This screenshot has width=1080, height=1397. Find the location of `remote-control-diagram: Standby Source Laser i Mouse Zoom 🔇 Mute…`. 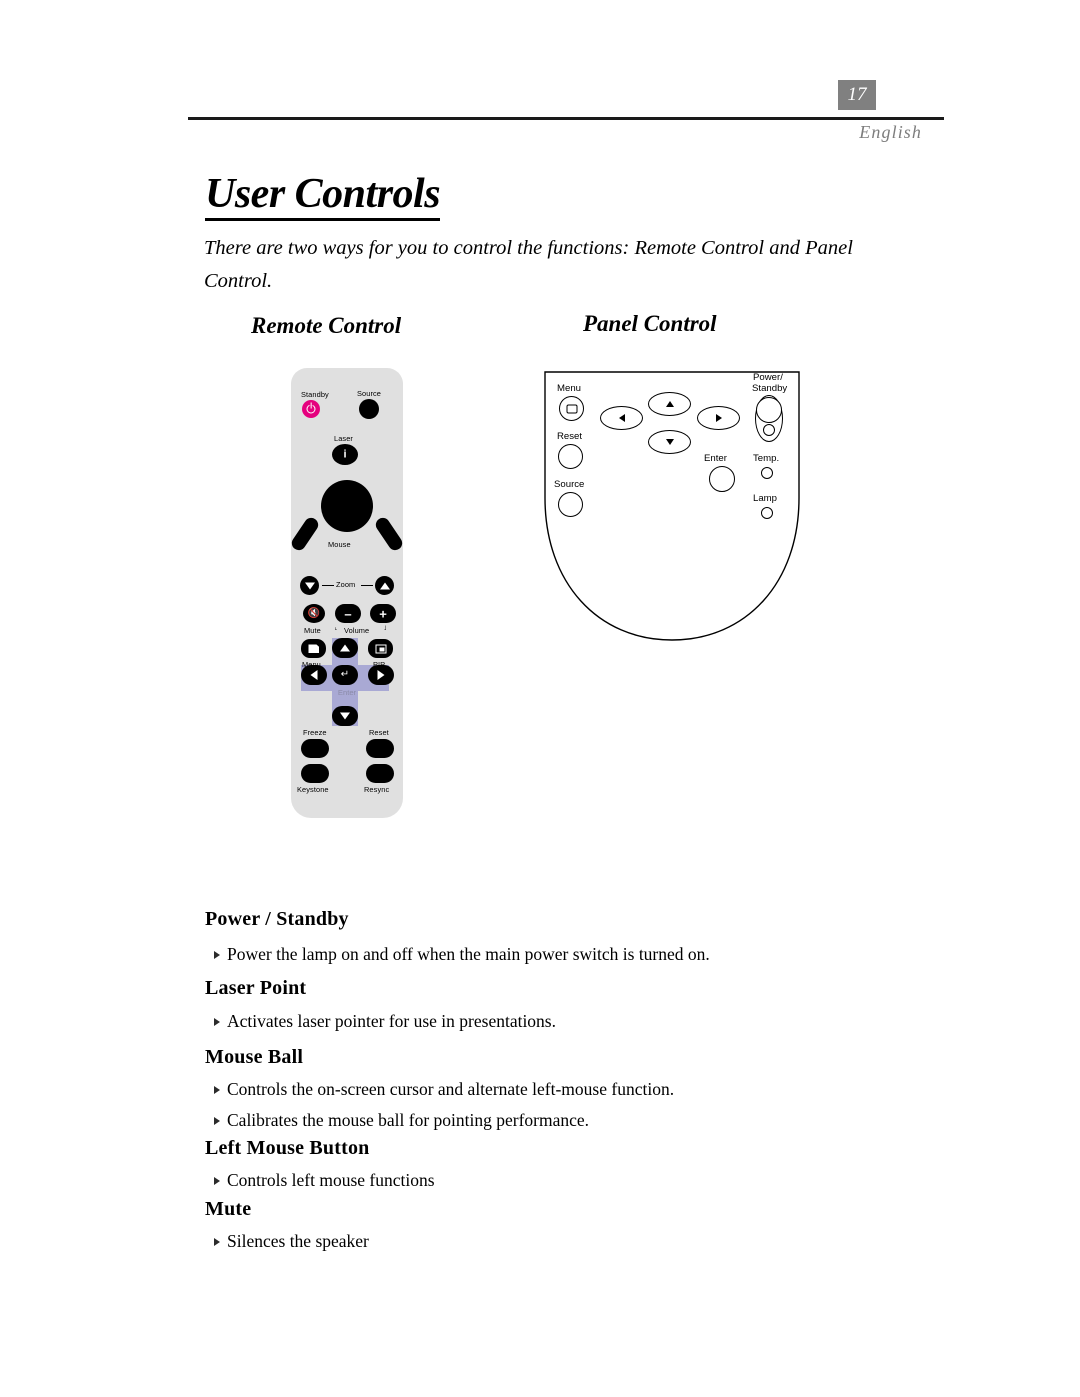

remote-control-diagram: Standby Source Laser i Mouse Zoom 🔇 Mute… is located at coordinates (347, 593).